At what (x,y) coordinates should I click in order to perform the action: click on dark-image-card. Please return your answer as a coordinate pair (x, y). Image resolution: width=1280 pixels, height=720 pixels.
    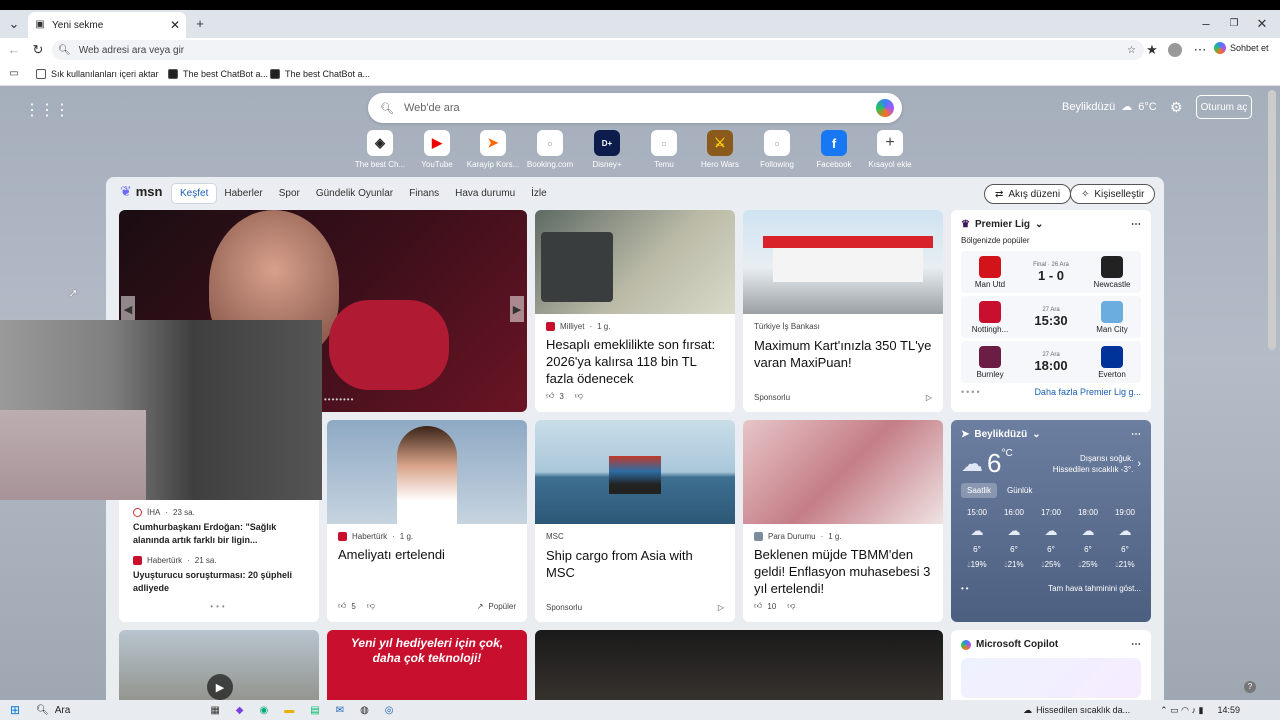
    Looking at the image, I should click on (739, 665).